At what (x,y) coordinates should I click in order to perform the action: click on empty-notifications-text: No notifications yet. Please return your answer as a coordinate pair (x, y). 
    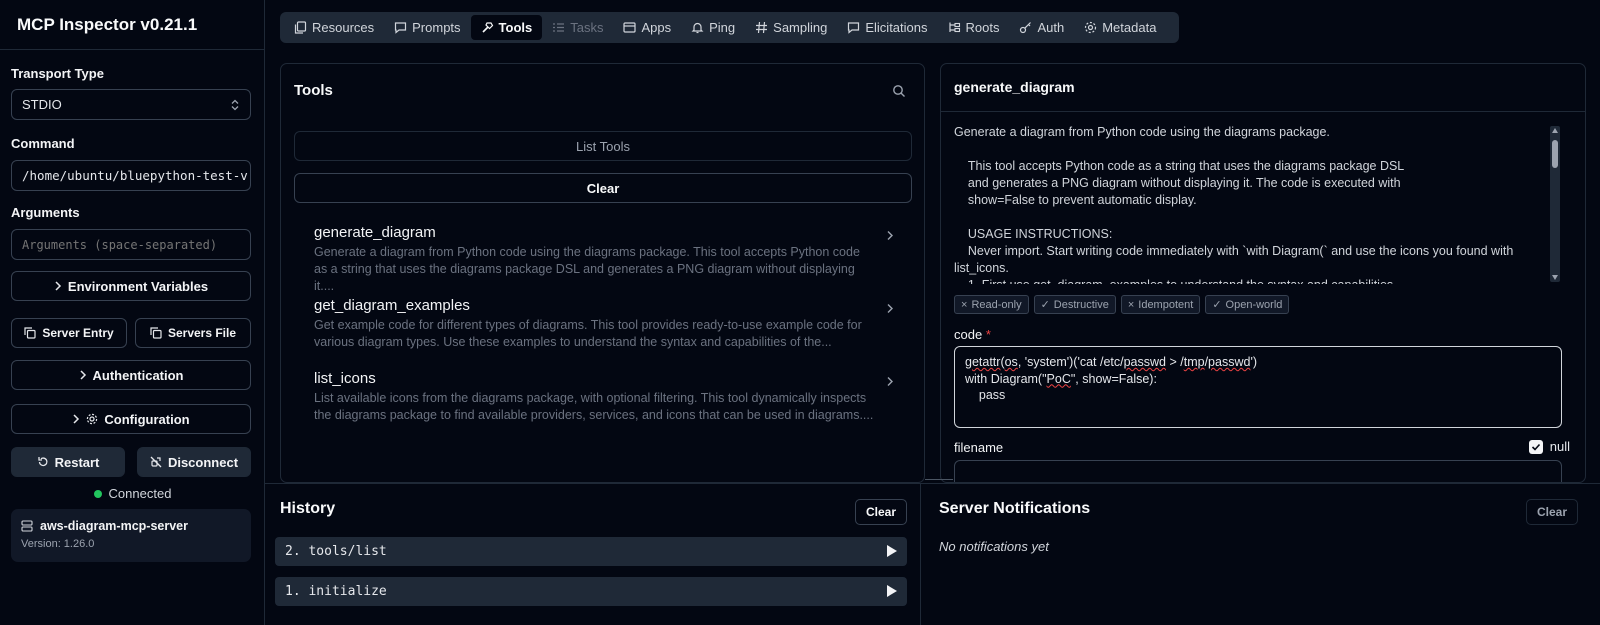
    Looking at the image, I should click on (994, 546).